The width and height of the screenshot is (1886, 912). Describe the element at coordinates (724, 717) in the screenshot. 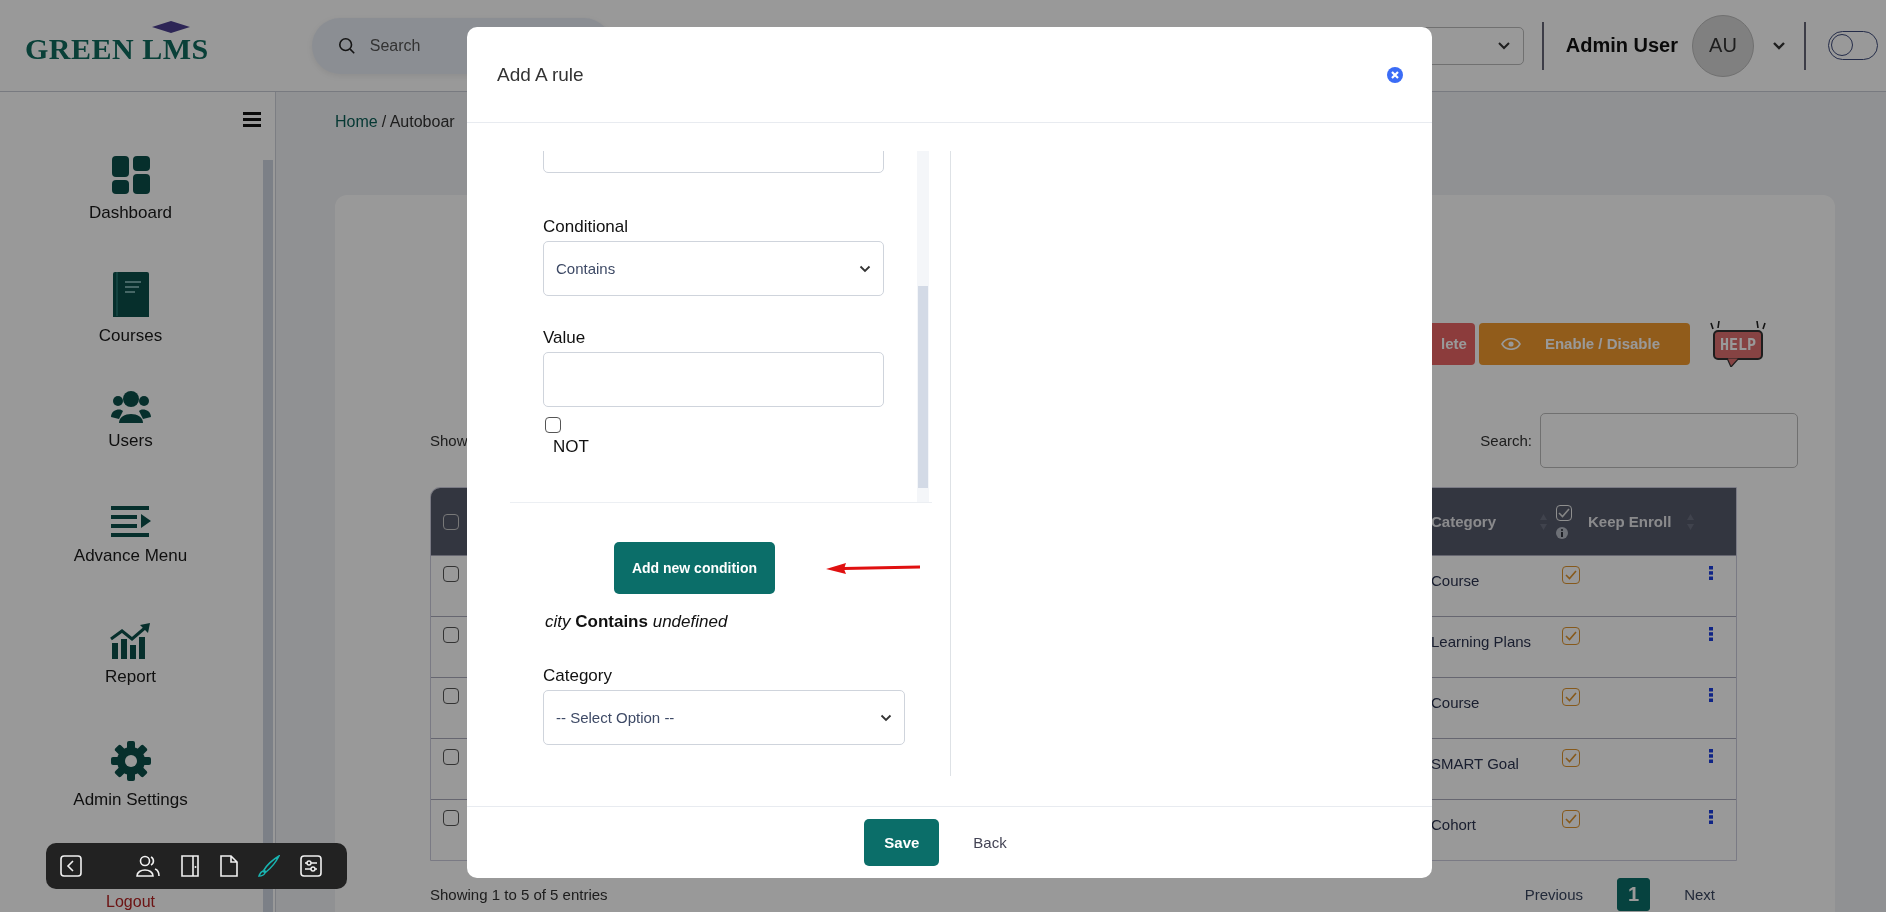

I see `select-field: -- Select Option --` at that location.